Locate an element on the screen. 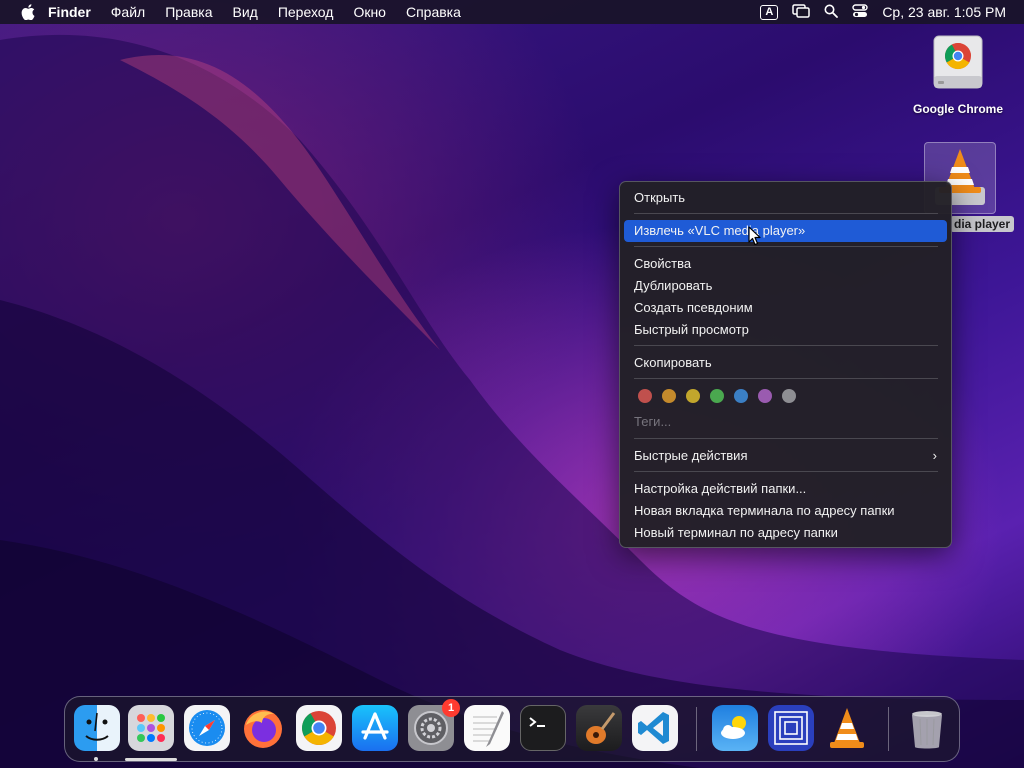 The image size is (1024, 768). launchpad-indicator is located at coordinates (151, 759).